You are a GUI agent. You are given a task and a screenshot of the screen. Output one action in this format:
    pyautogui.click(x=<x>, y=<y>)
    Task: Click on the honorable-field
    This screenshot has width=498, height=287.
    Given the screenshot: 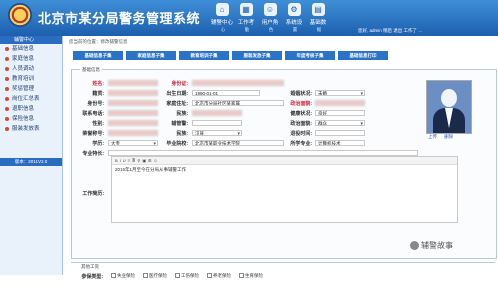 What is the action you would take?
    pyautogui.click(x=133, y=133)
    